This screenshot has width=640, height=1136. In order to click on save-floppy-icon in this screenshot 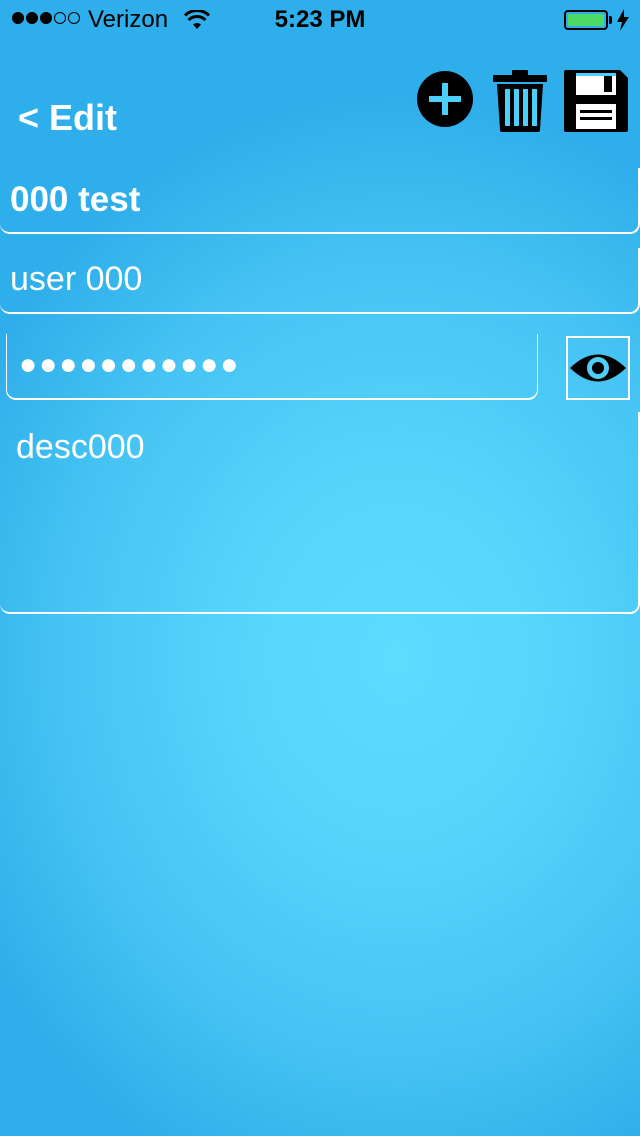, I will do `click(596, 101)`.